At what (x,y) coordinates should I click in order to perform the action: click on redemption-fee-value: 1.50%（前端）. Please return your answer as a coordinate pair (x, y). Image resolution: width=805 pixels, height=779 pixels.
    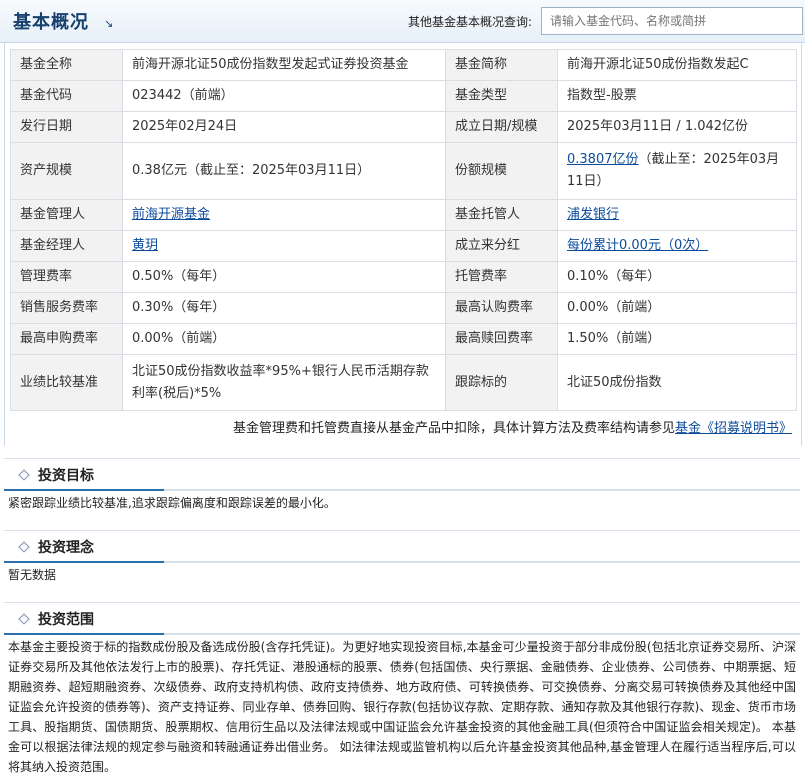
    Looking at the image, I should click on (677, 339).